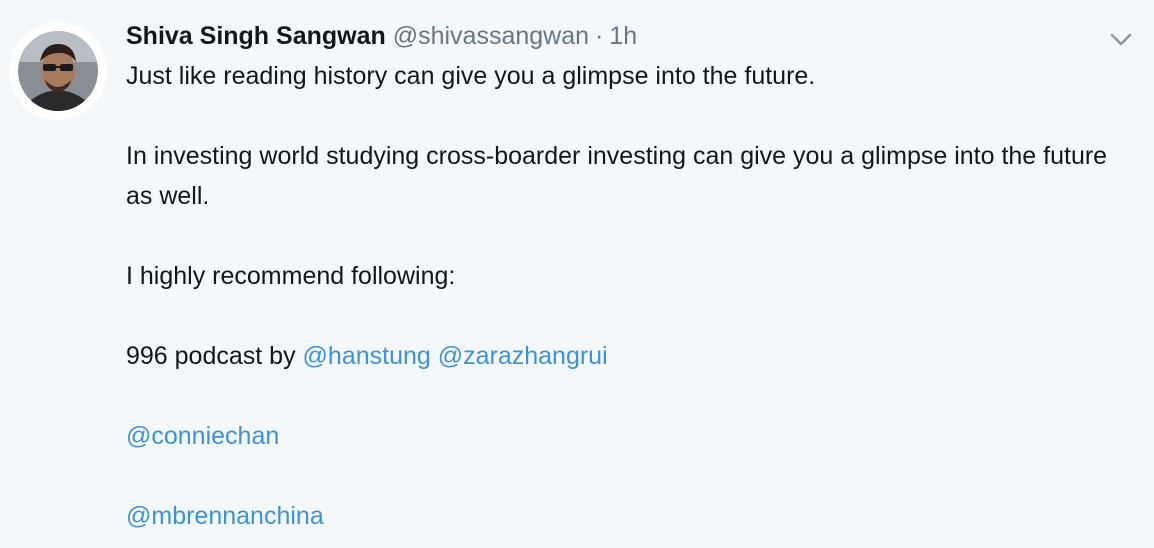 The image size is (1154, 548). What do you see at coordinates (523, 356) in the screenshot?
I see `mention-link-zarazhangrui: @zarazhangrui` at bounding box center [523, 356].